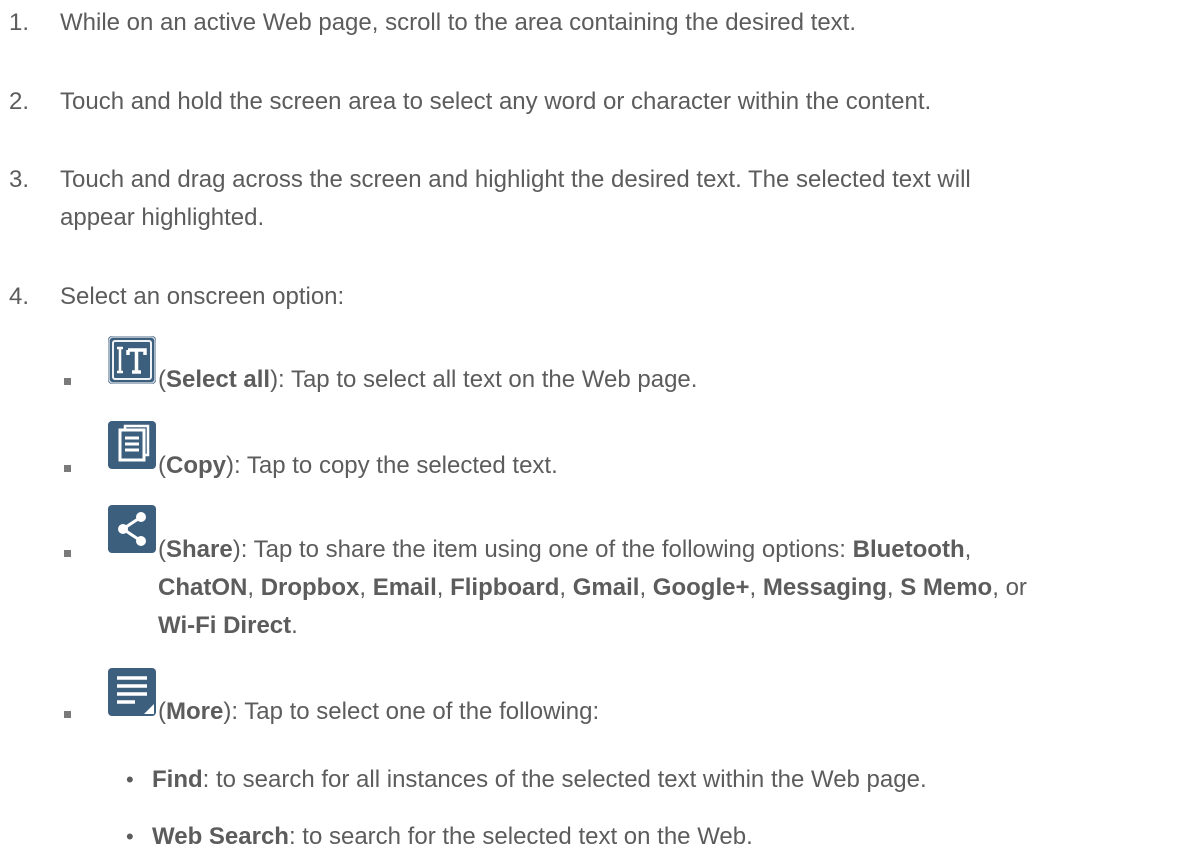  What do you see at coordinates (132, 692) in the screenshot?
I see `more-icon` at bounding box center [132, 692].